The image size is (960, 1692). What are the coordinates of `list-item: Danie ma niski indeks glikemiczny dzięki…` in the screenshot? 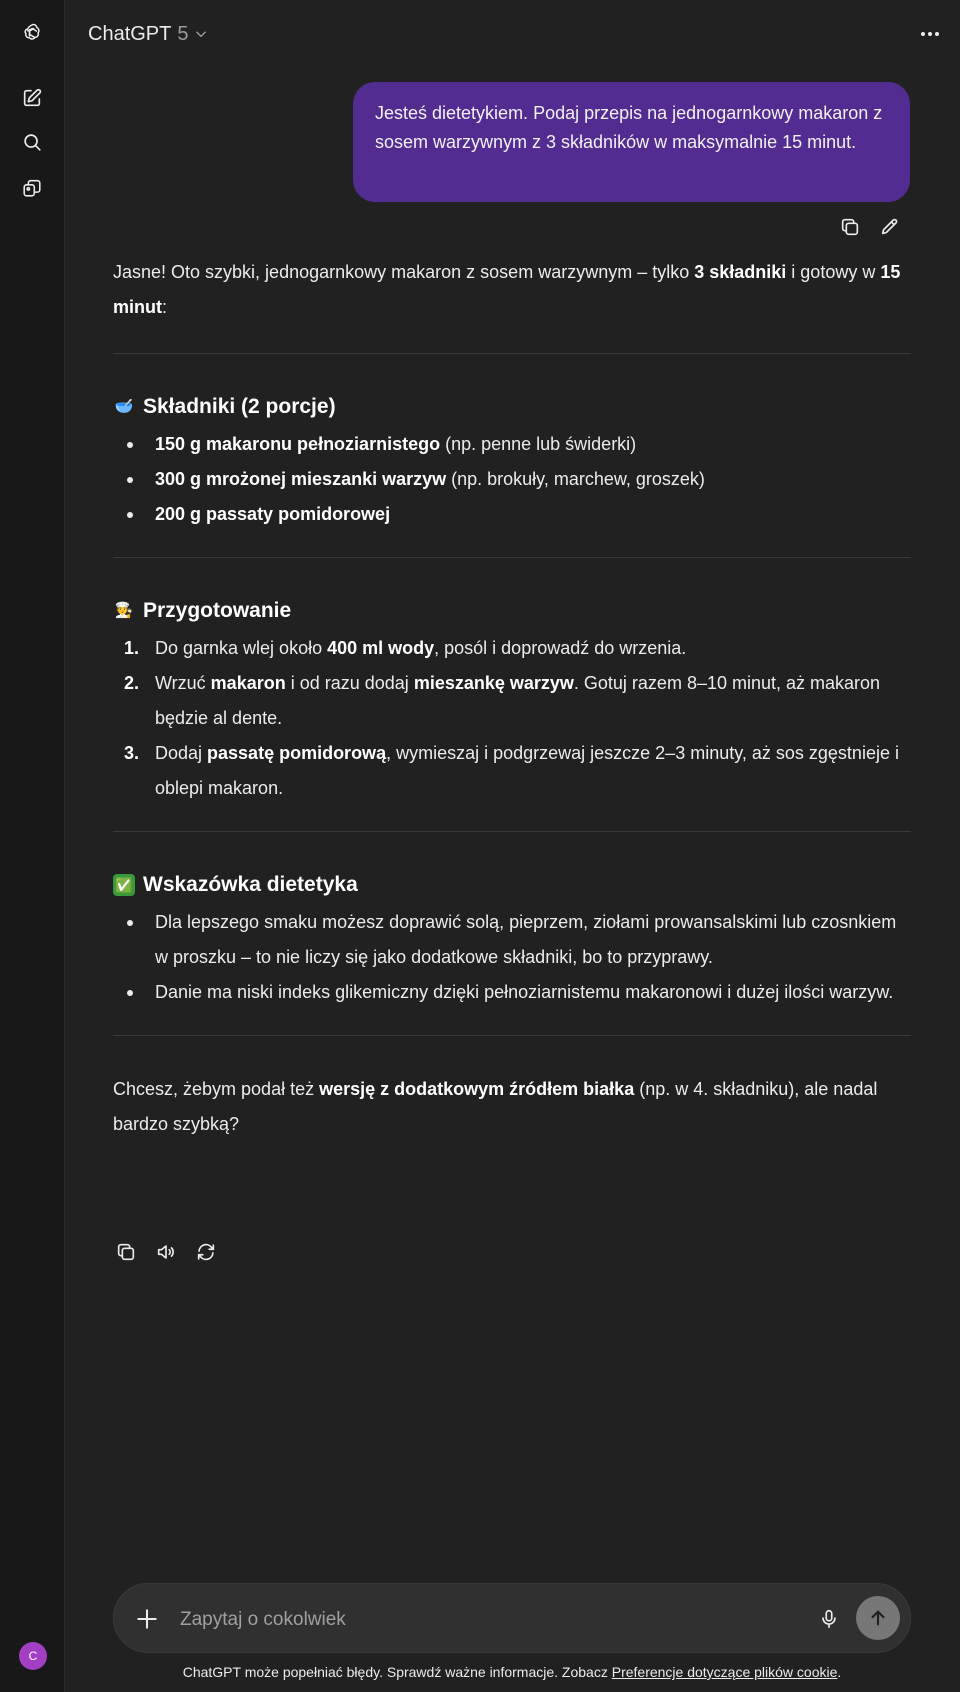 It's located at (512, 992).